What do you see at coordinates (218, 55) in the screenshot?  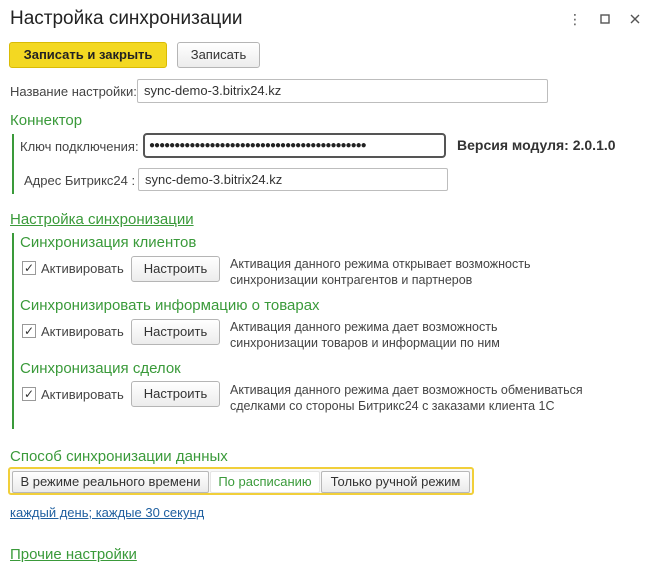 I see `save-button: Записать` at bounding box center [218, 55].